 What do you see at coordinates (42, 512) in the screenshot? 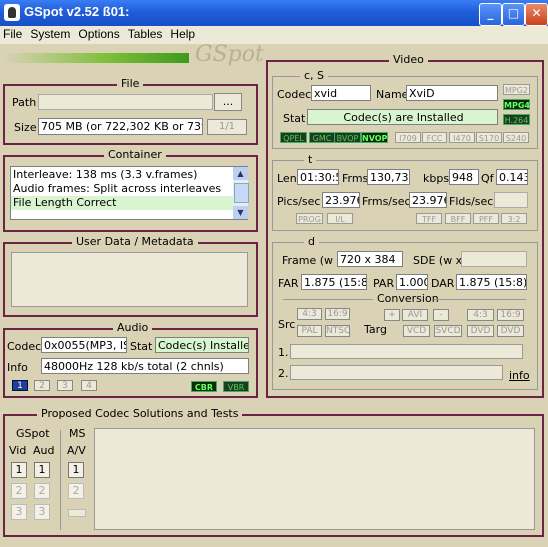
I see `gspot-aud-3-button: 3` at bounding box center [42, 512].